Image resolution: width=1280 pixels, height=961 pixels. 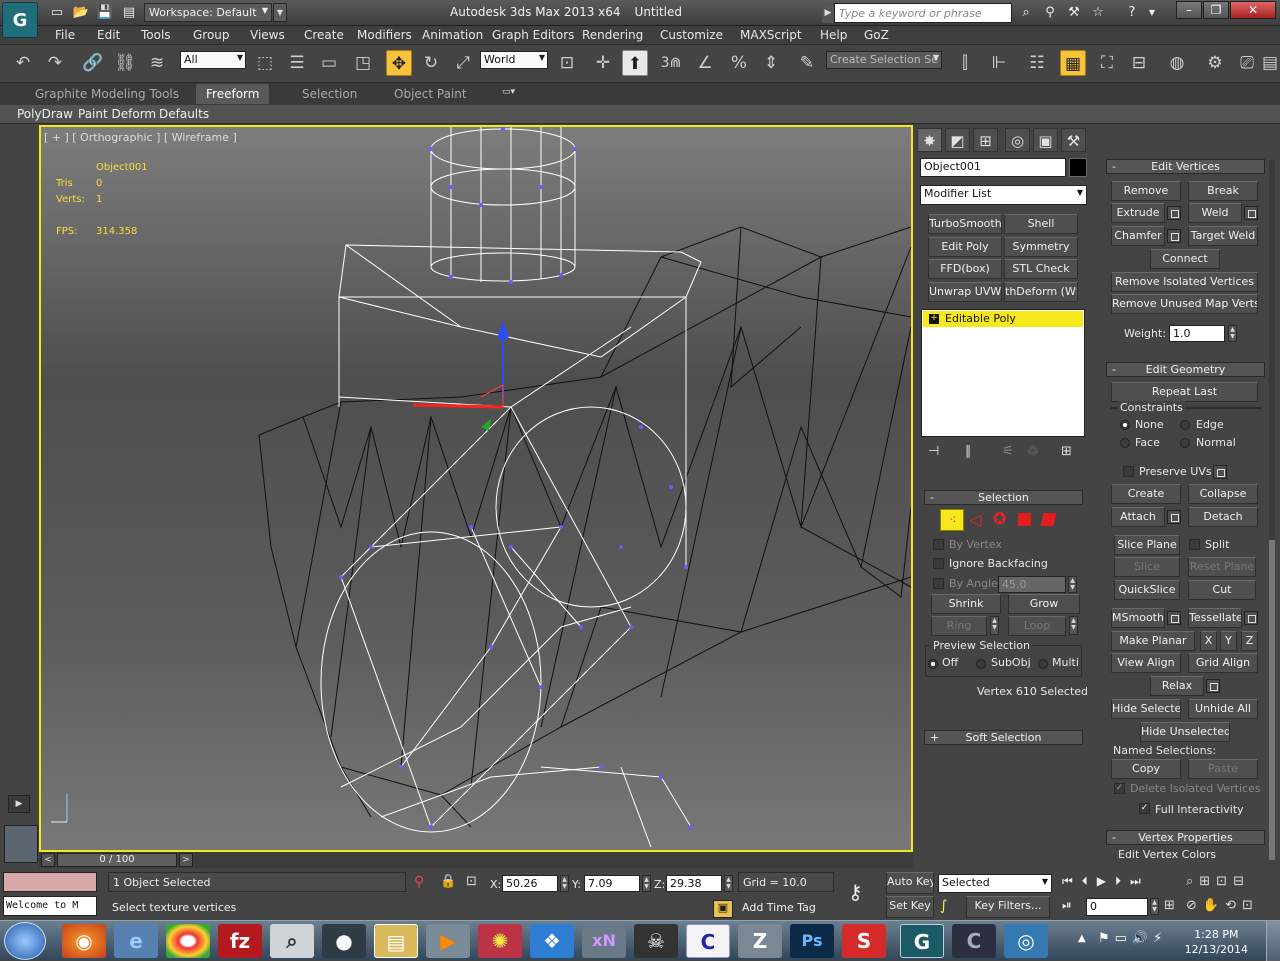 What do you see at coordinates (910, 907) in the screenshot?
I see `set-key-button: Set Key` at bounding box center [910, 907].